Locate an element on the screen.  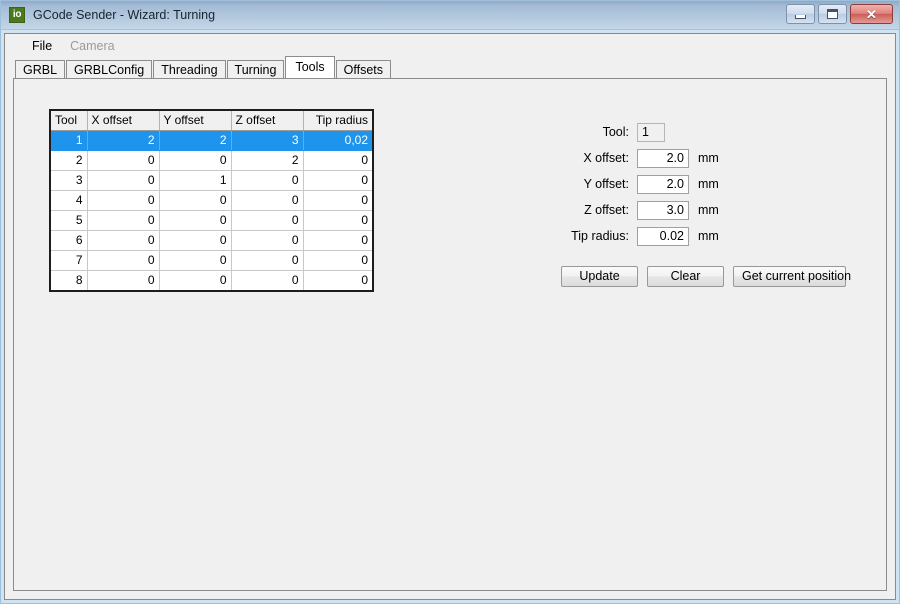
cell-tool: 8 is located at coordinates (69, 280).